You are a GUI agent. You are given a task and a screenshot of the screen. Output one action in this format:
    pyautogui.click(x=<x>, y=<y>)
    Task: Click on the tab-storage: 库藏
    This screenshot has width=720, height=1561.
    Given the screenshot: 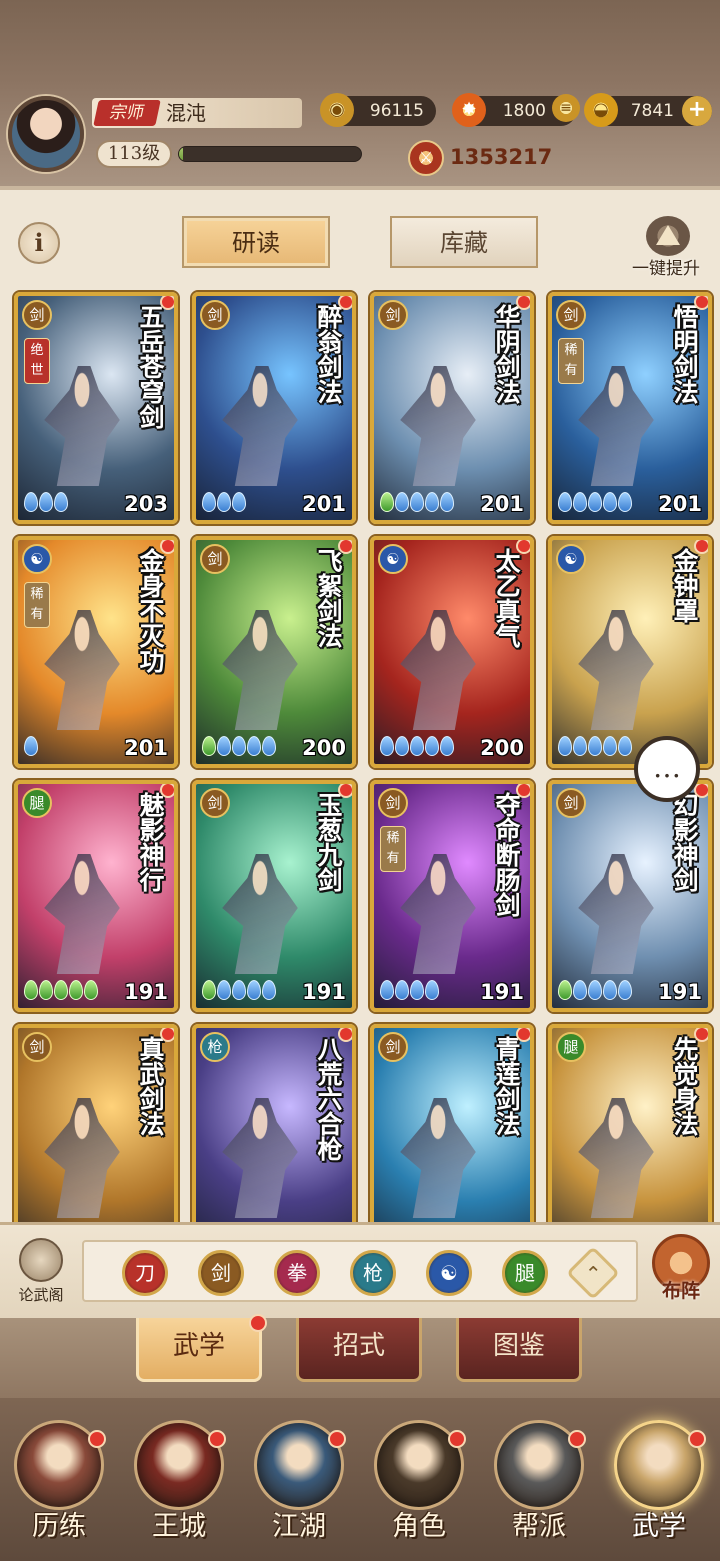 What is the action you would take?
    pyautogui.click(x=464, y=242)
    